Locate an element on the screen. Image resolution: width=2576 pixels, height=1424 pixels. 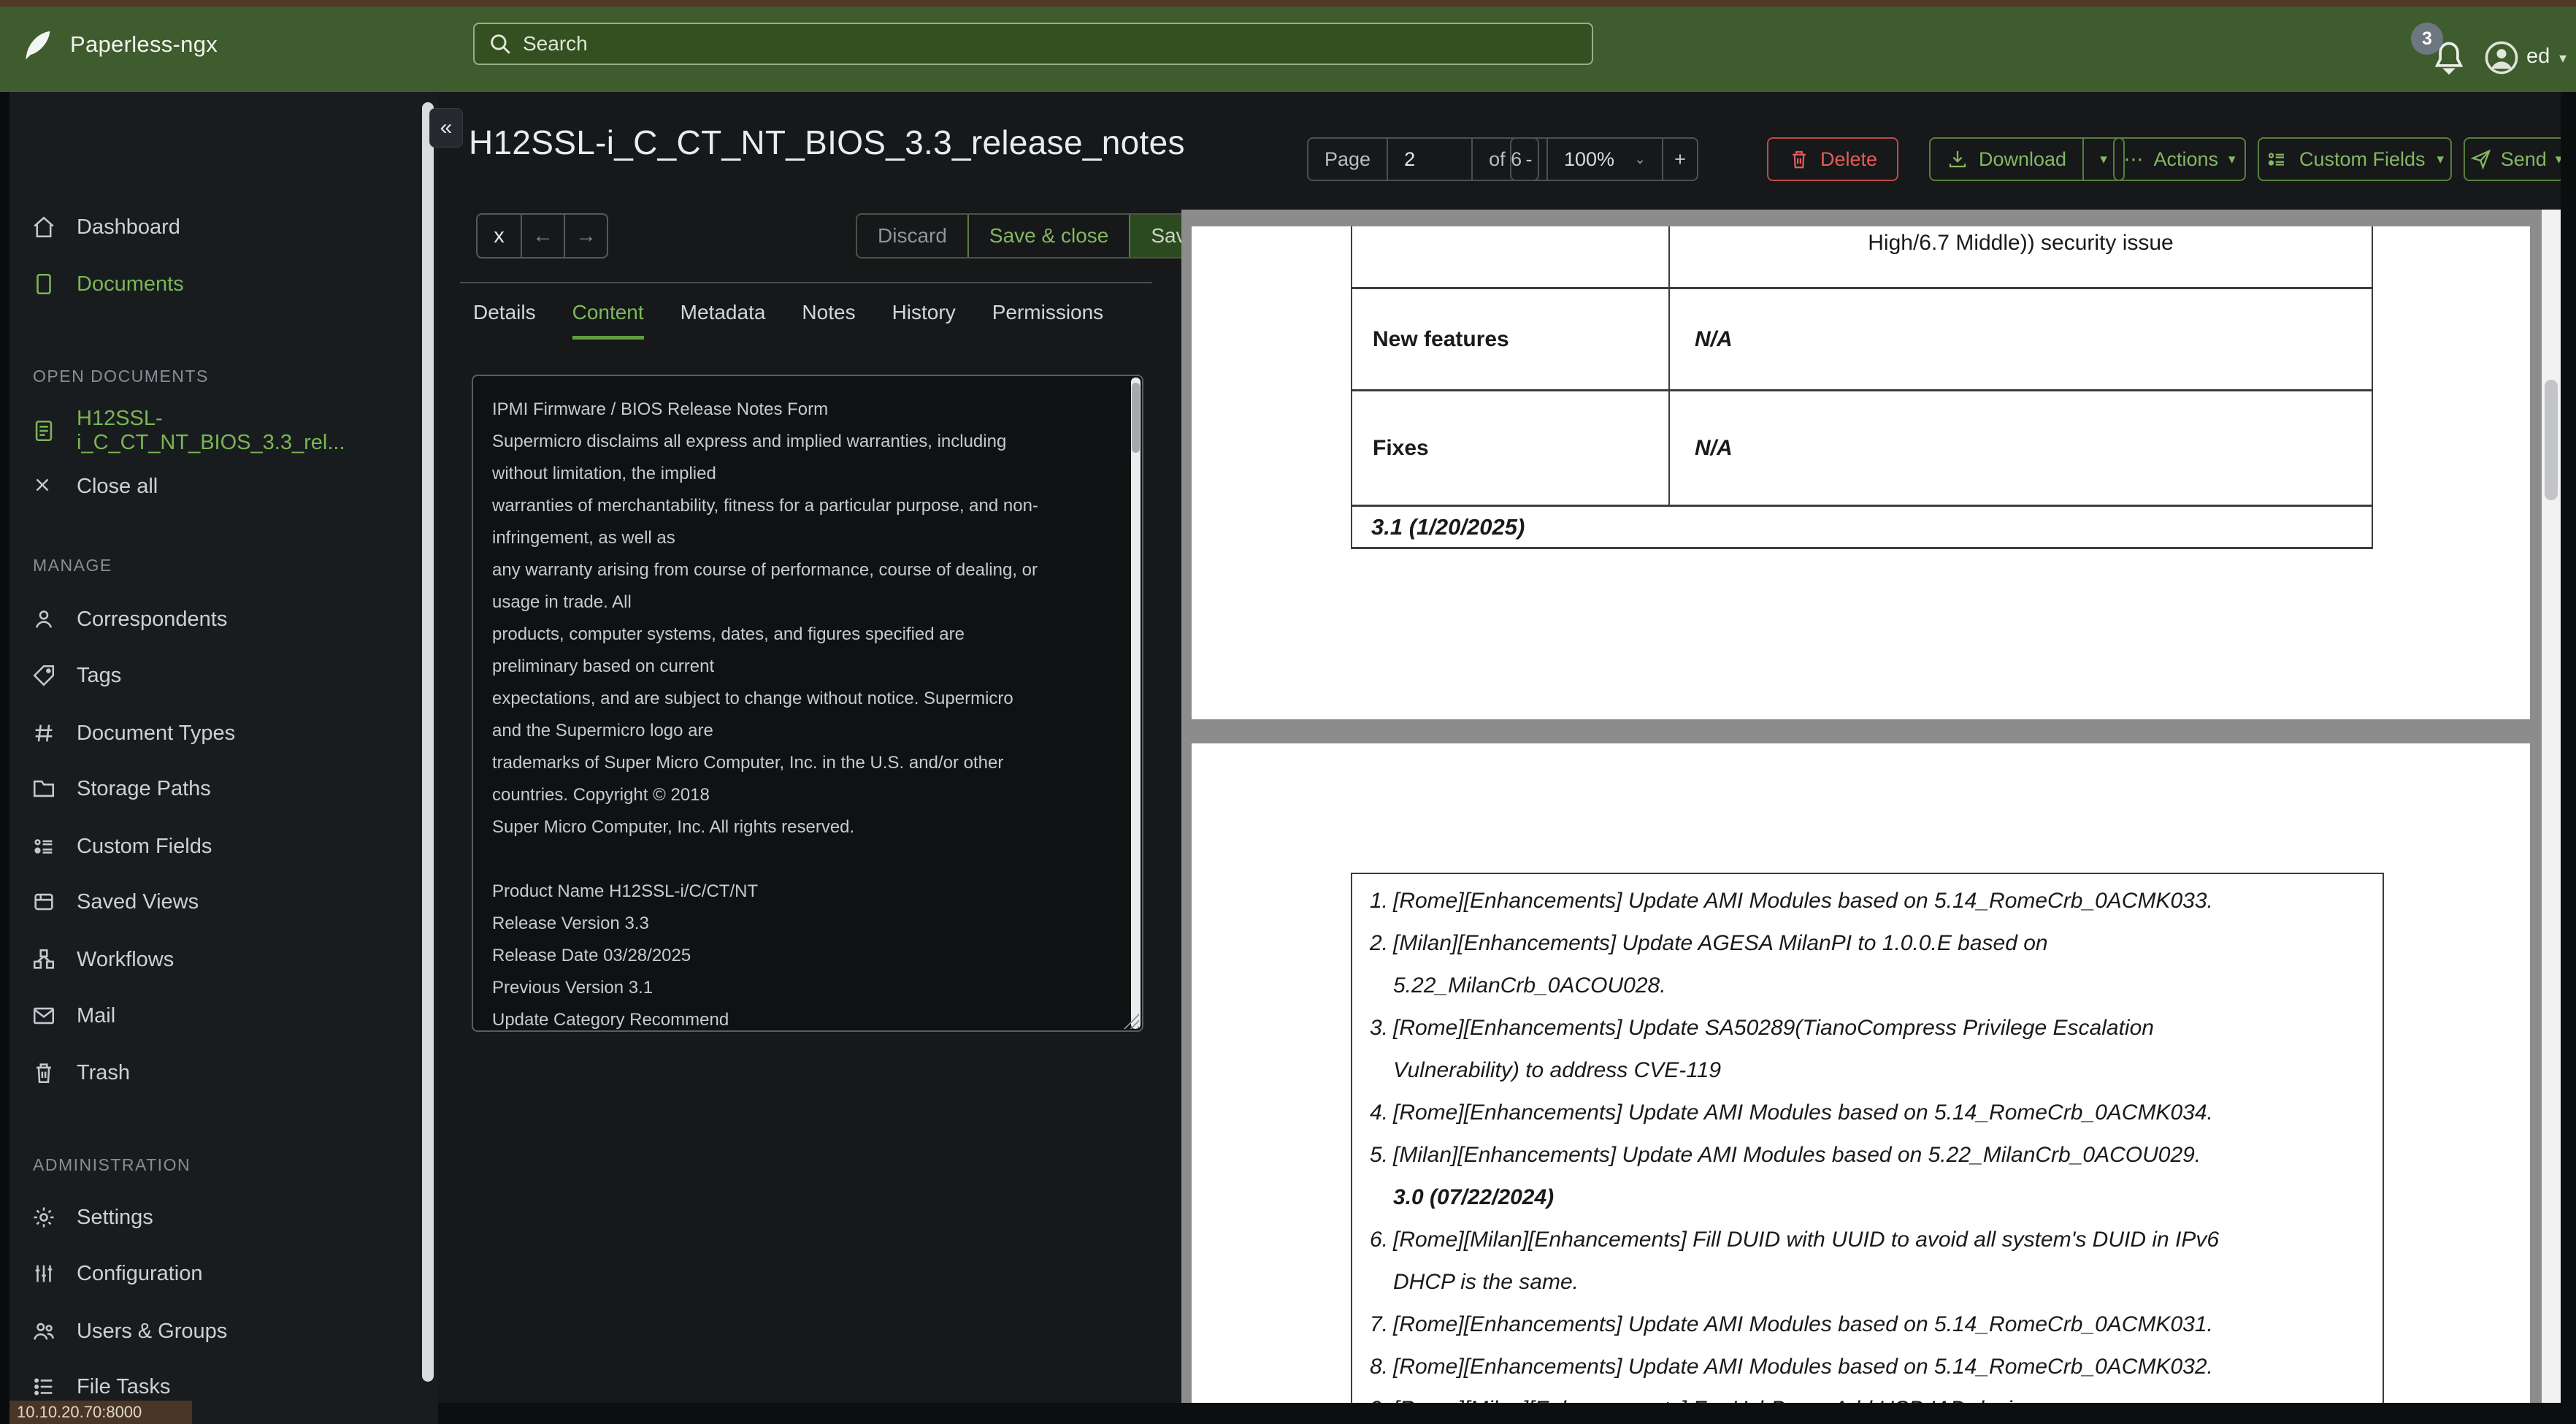
app-brand: Paperless-ngx is located at coordinates (120, 45).